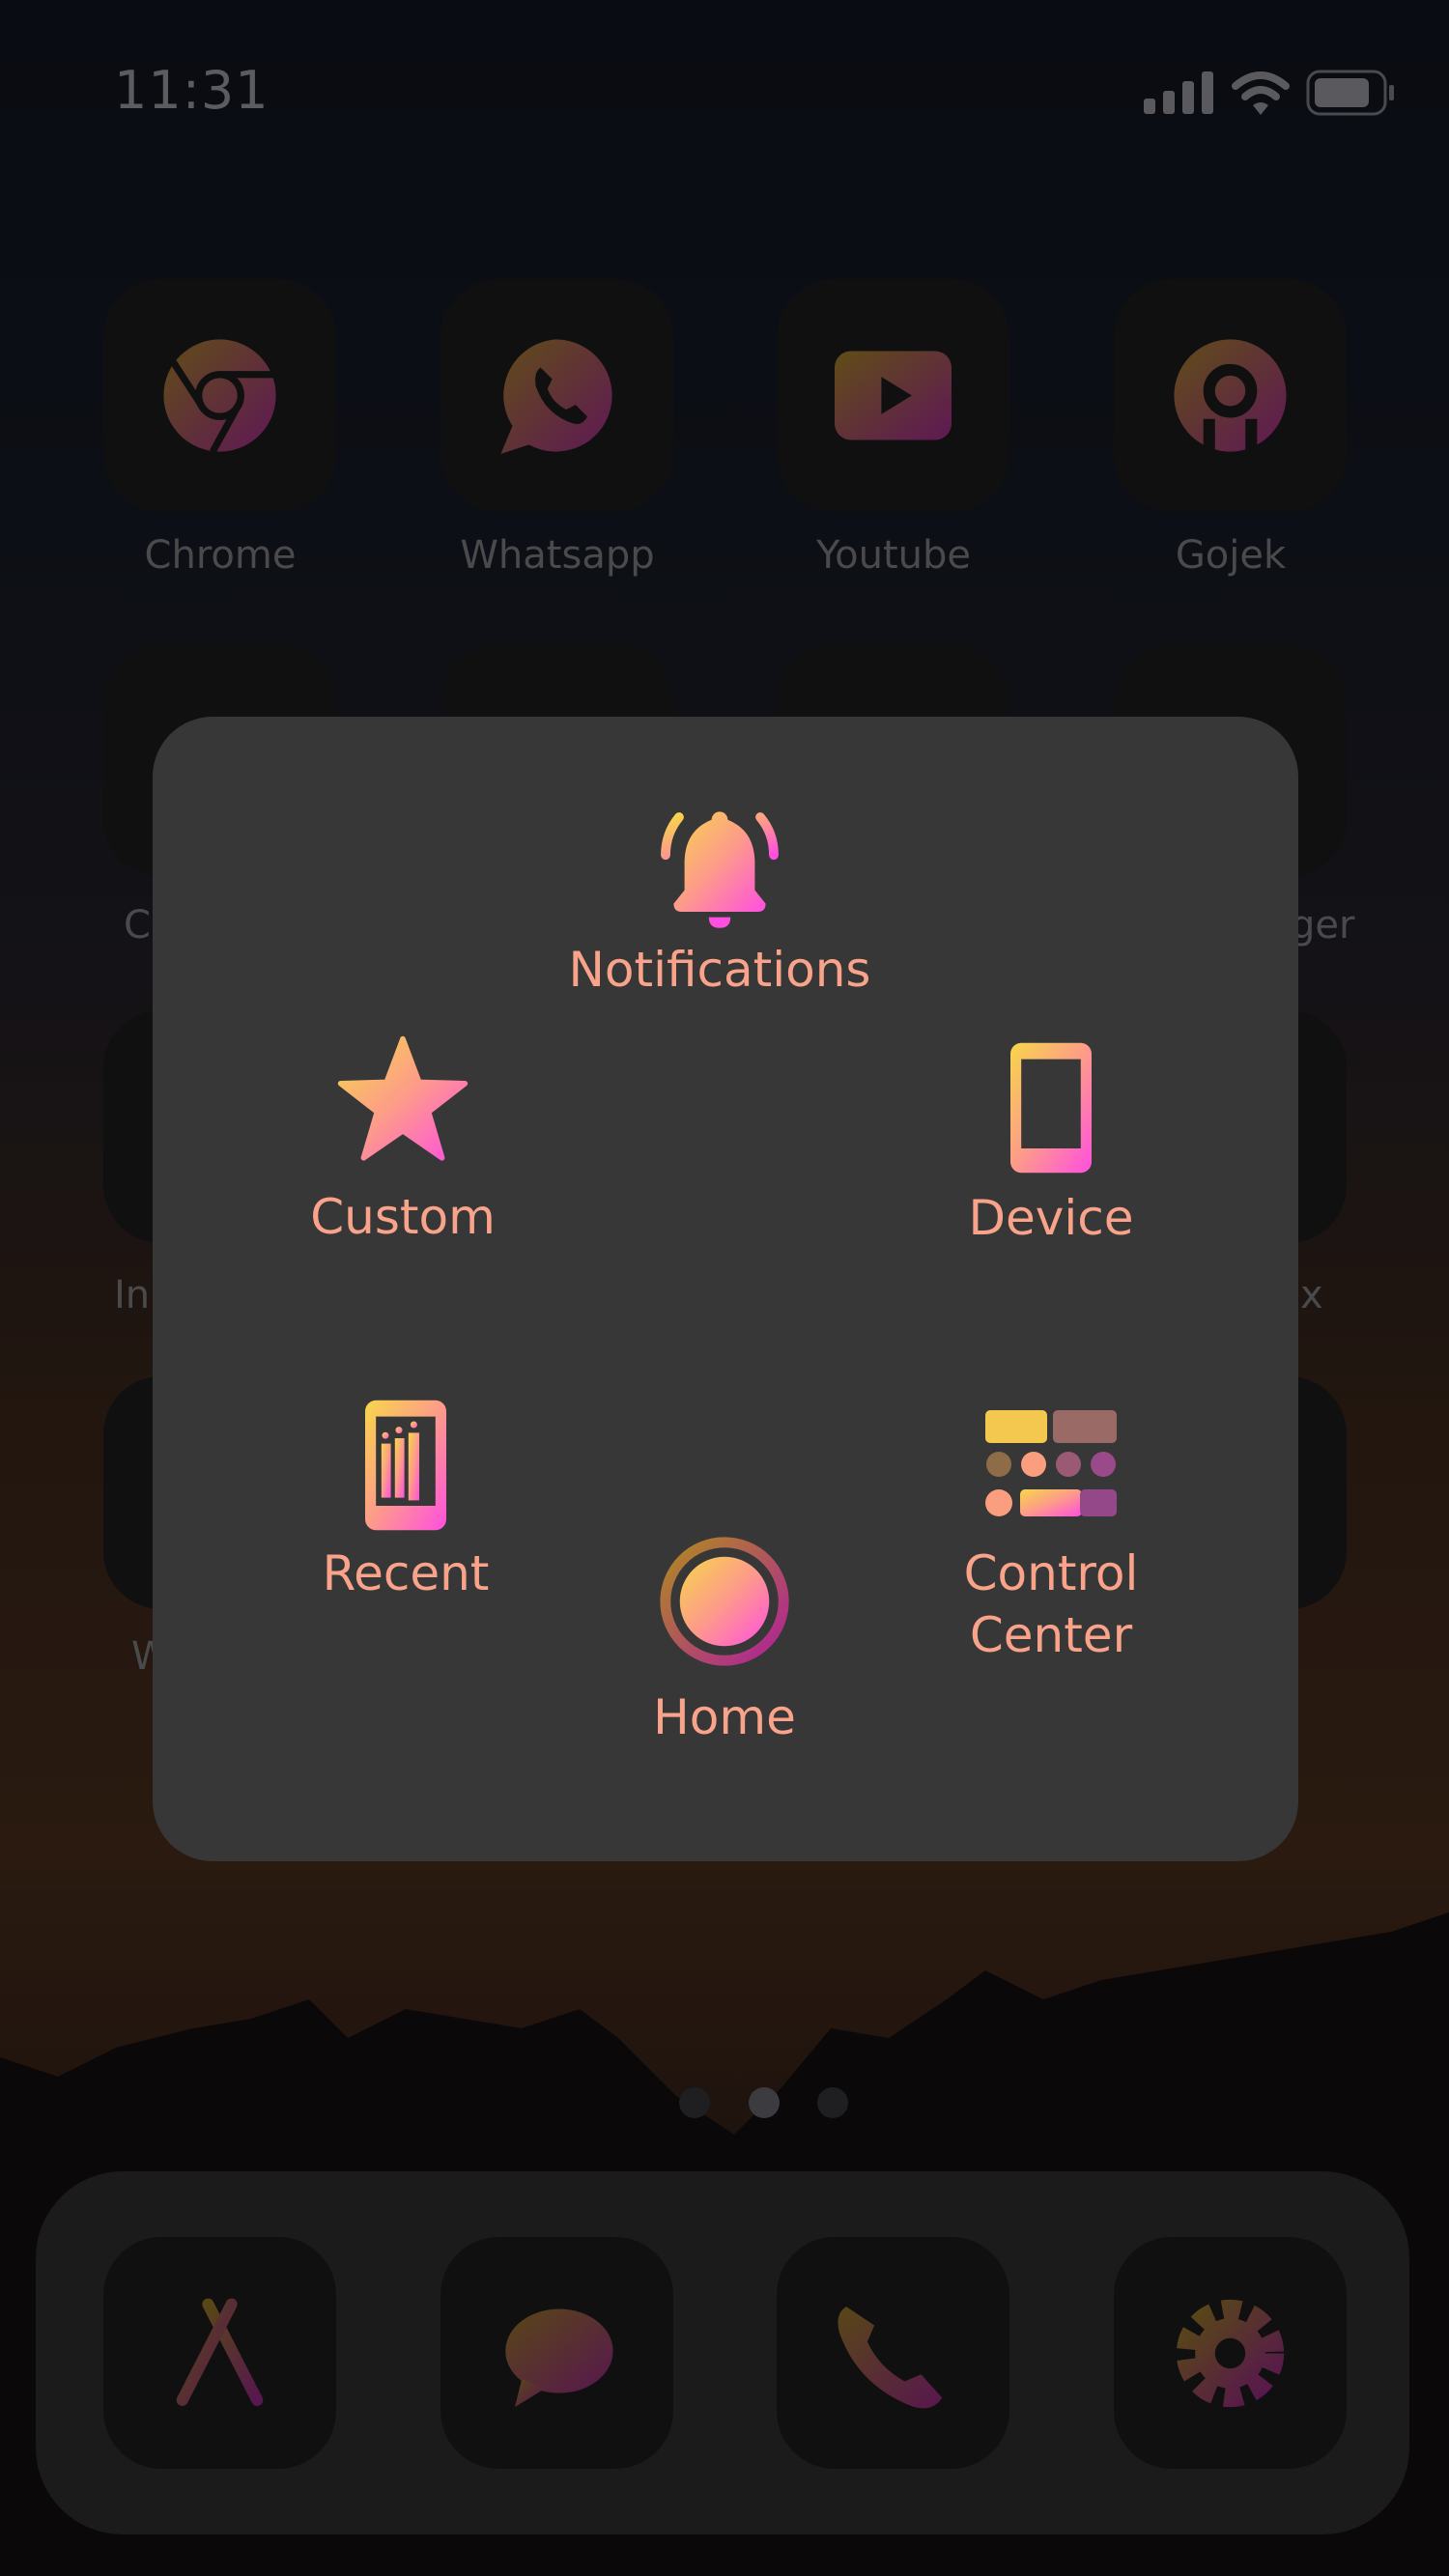 The image size is (1449, 2576). I want to click on status-icons, so click(1269, 93).